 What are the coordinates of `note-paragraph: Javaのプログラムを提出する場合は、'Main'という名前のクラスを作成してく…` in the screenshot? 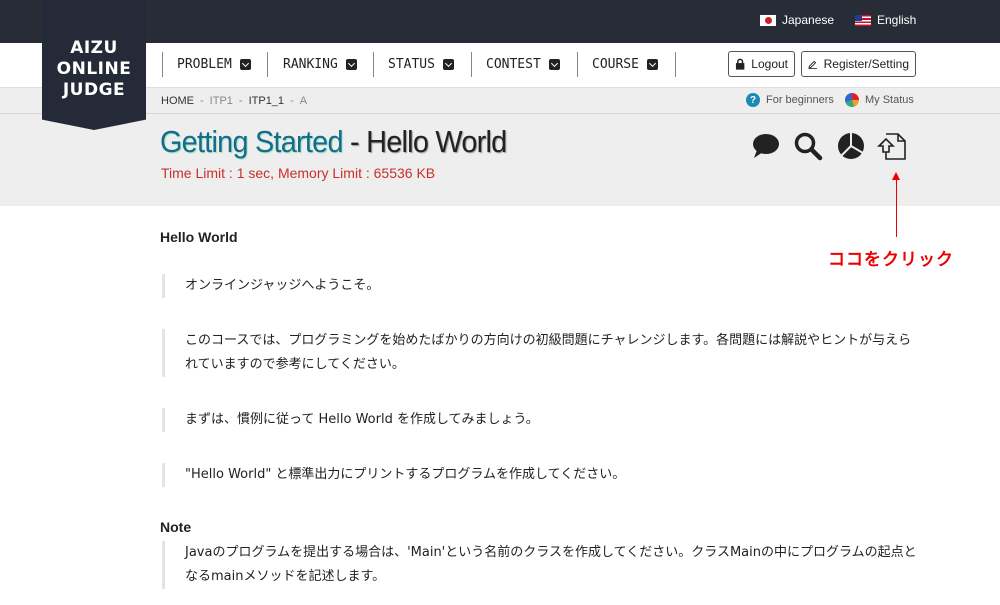 It's located at (542, 565).